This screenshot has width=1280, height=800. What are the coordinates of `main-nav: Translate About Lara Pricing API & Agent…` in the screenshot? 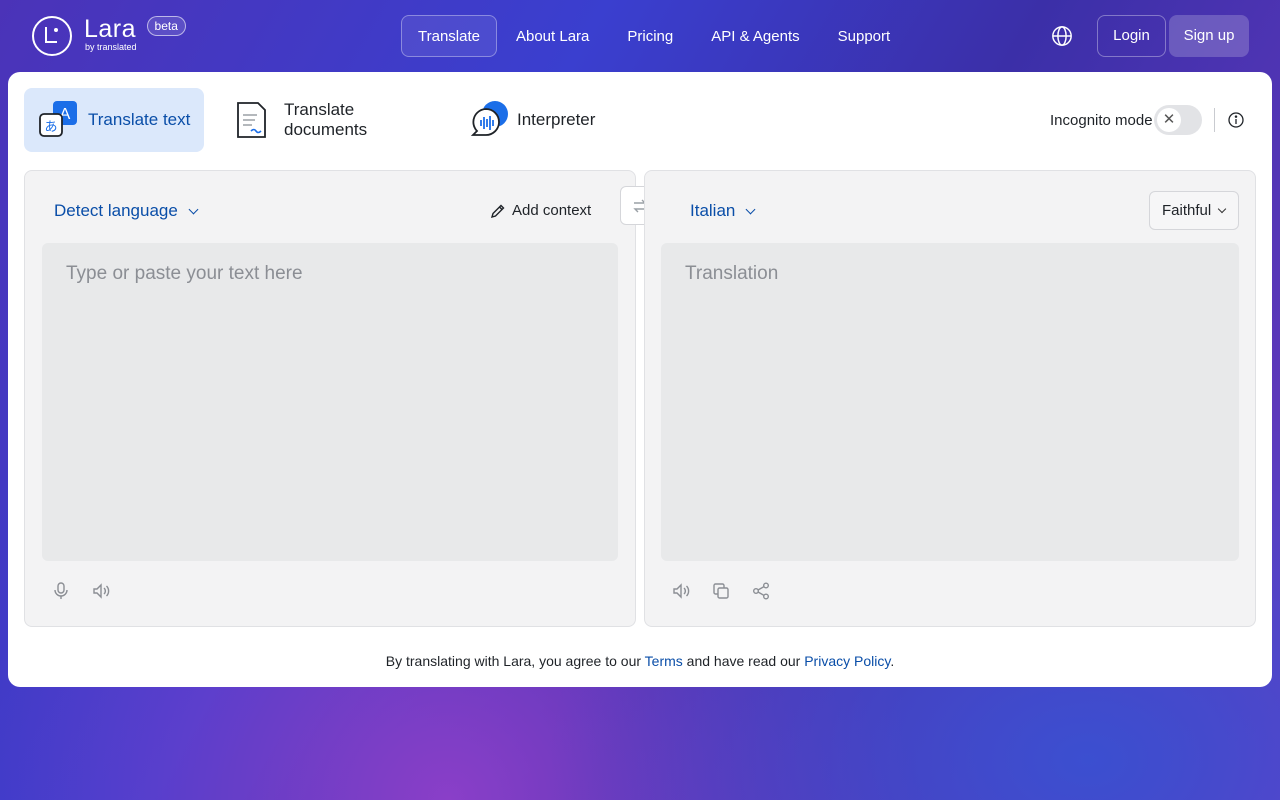 It's located at (655, 36).